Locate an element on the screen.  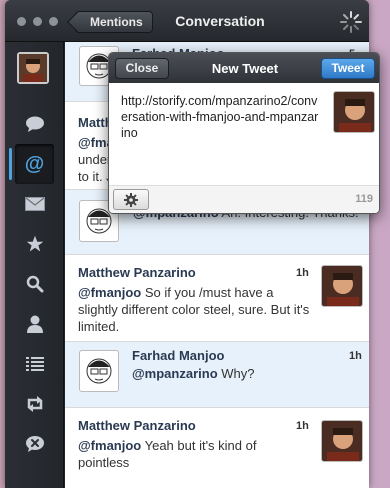
back-button-label: Mentions is located at coordinates (116, 22).